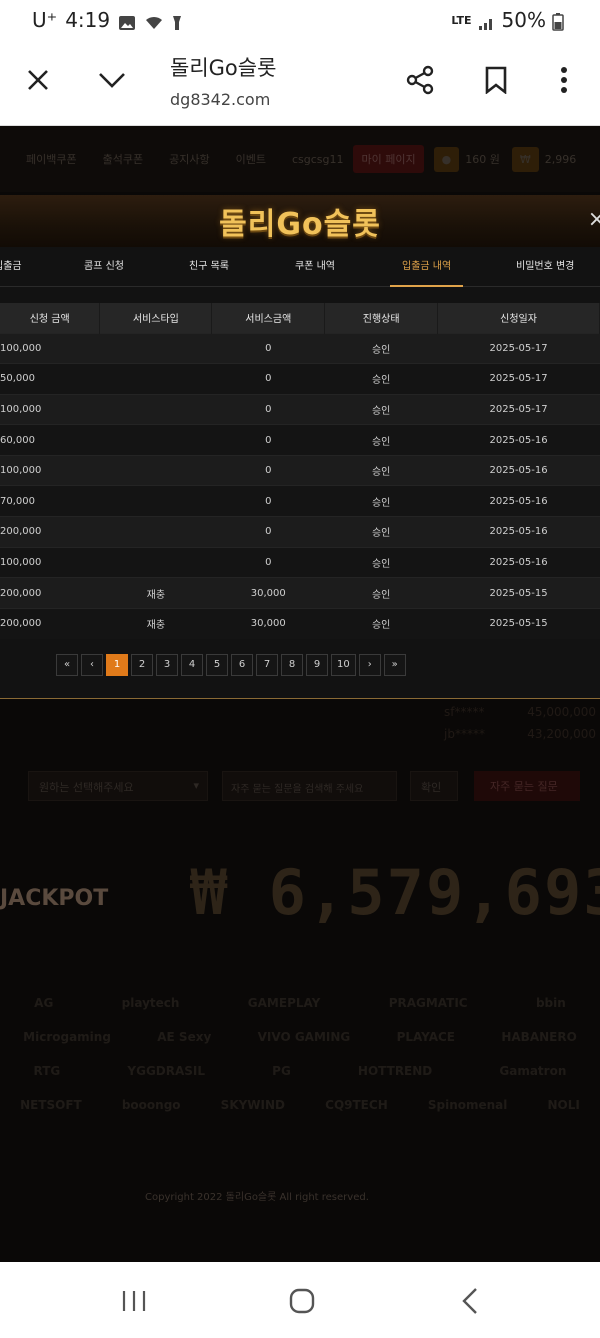 The image size is (600, 1338). Describe the element at coordinates (112, 80) in the screenshot. I see `expand-button` at that location.